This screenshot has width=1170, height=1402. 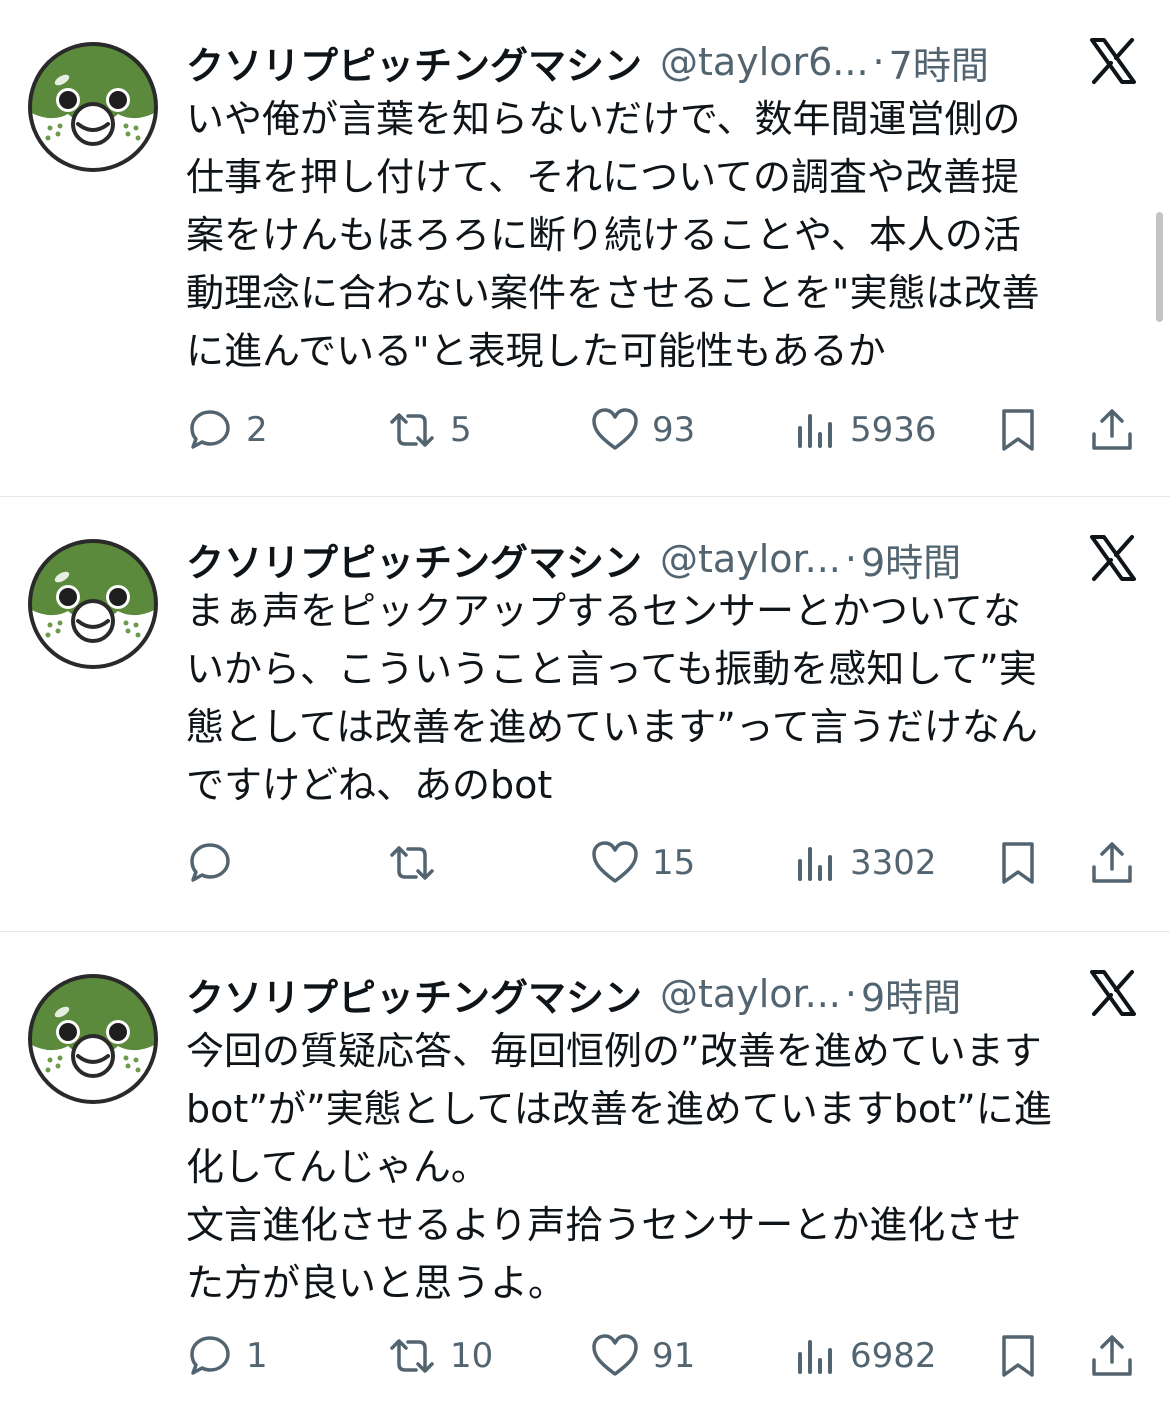 I want to click on retweet-count: 5, so click(x=461, y=430).